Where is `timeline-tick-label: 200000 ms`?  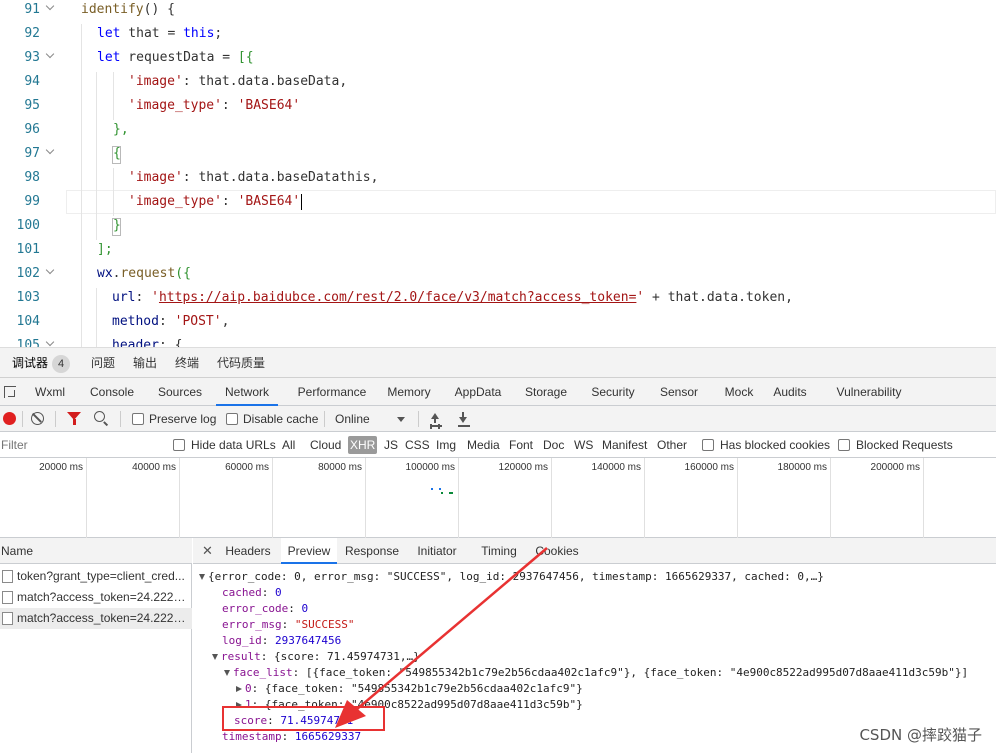
timeline-tick-label: 200000 ms is located at coordinates (895, 467).